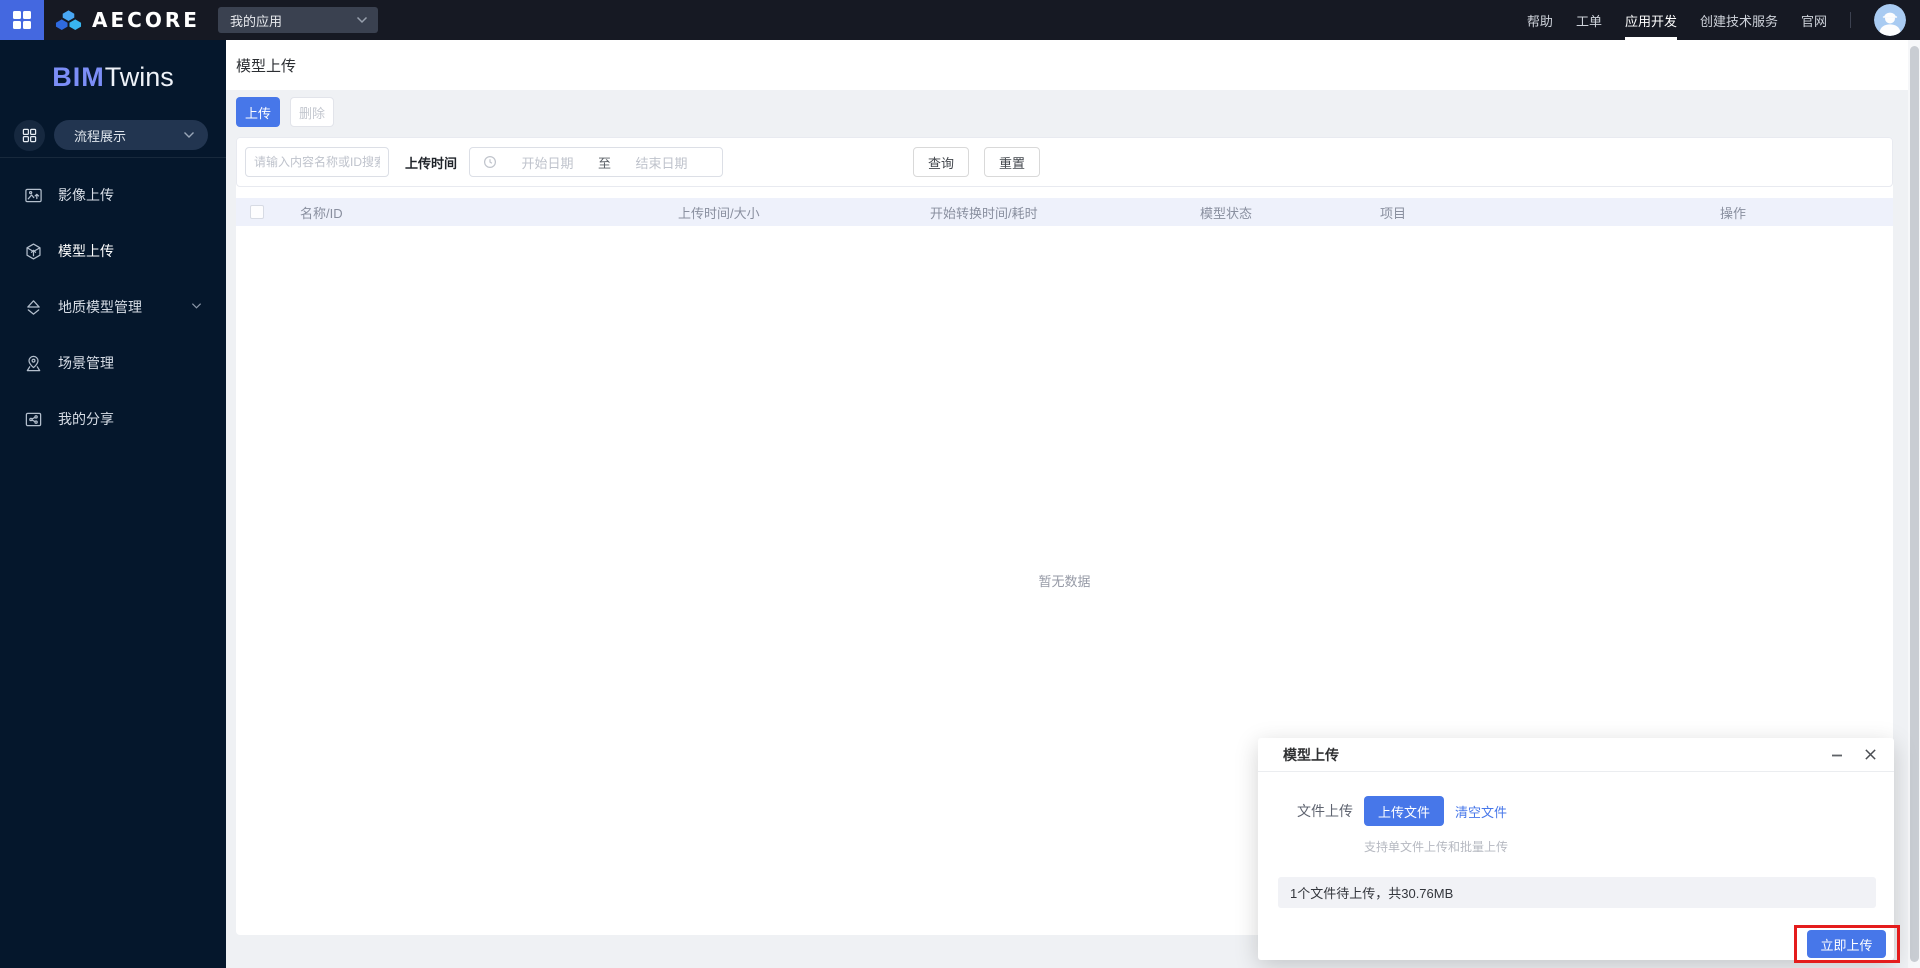  I want to click on start-date-placeholder: 开始日期, so click(547, 162).